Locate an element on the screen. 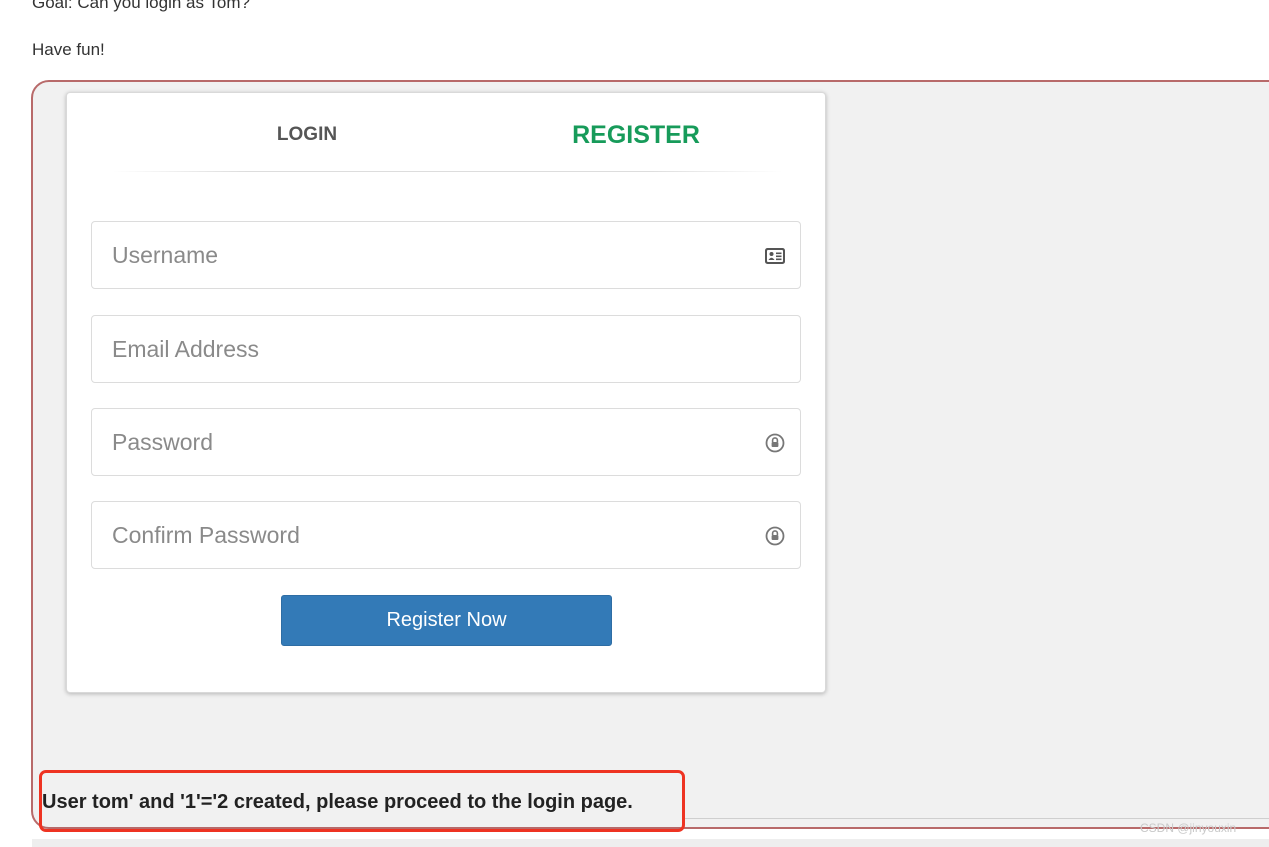  email-input is located at coordinates (446, 349).